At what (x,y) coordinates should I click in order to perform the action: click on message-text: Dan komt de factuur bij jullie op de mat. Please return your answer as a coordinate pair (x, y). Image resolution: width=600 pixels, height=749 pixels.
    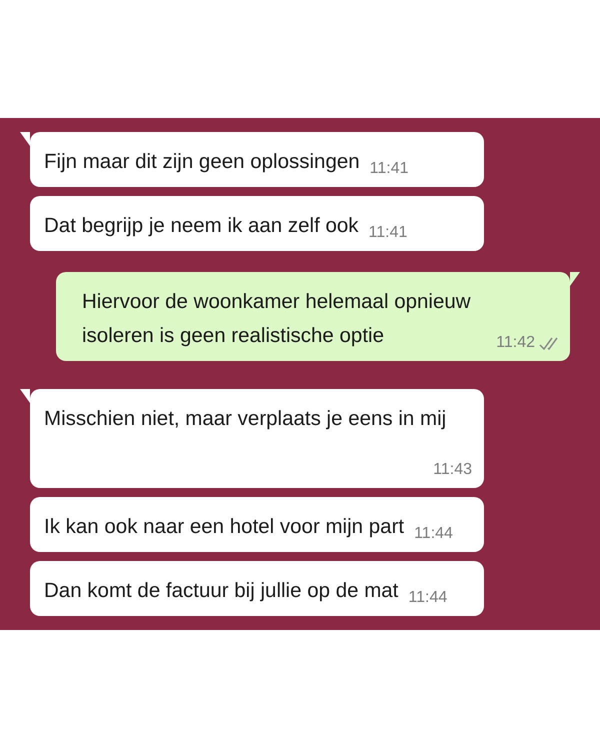
    Looking at the image, I should click on (221, 591).